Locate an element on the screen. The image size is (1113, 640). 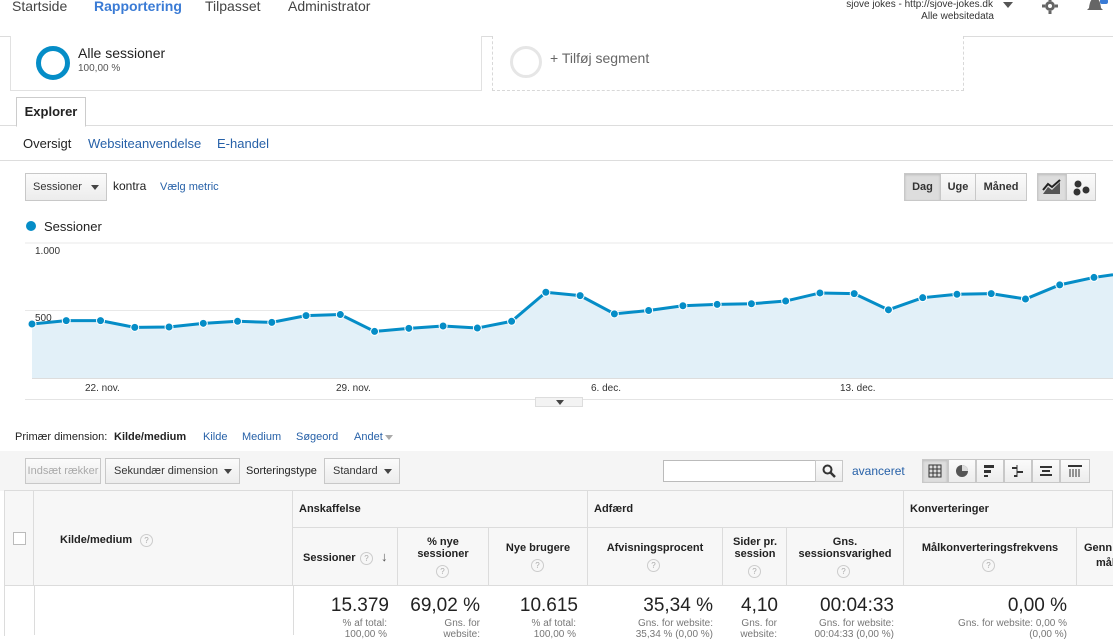
table-view-button is located at coordinates (935, 471).